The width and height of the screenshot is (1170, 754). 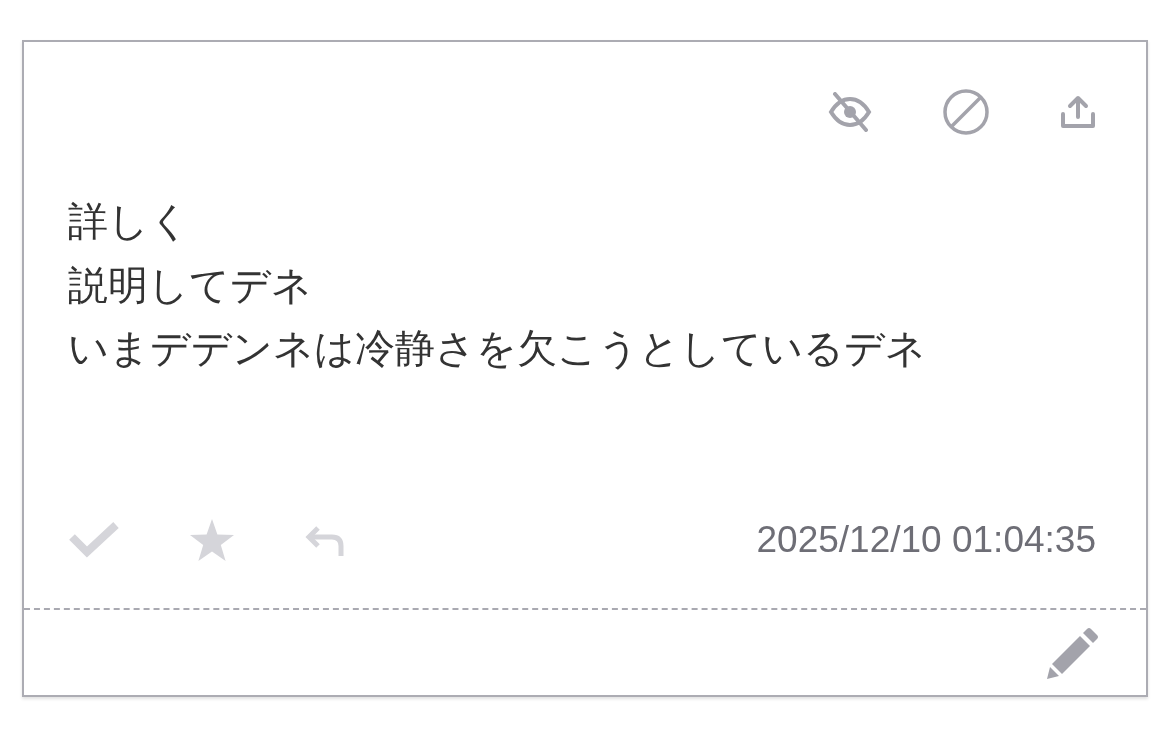 What do you see at coordinates (966, 112) in the screenshot?
I see `ban-icon` at bounding box center [966, 112].